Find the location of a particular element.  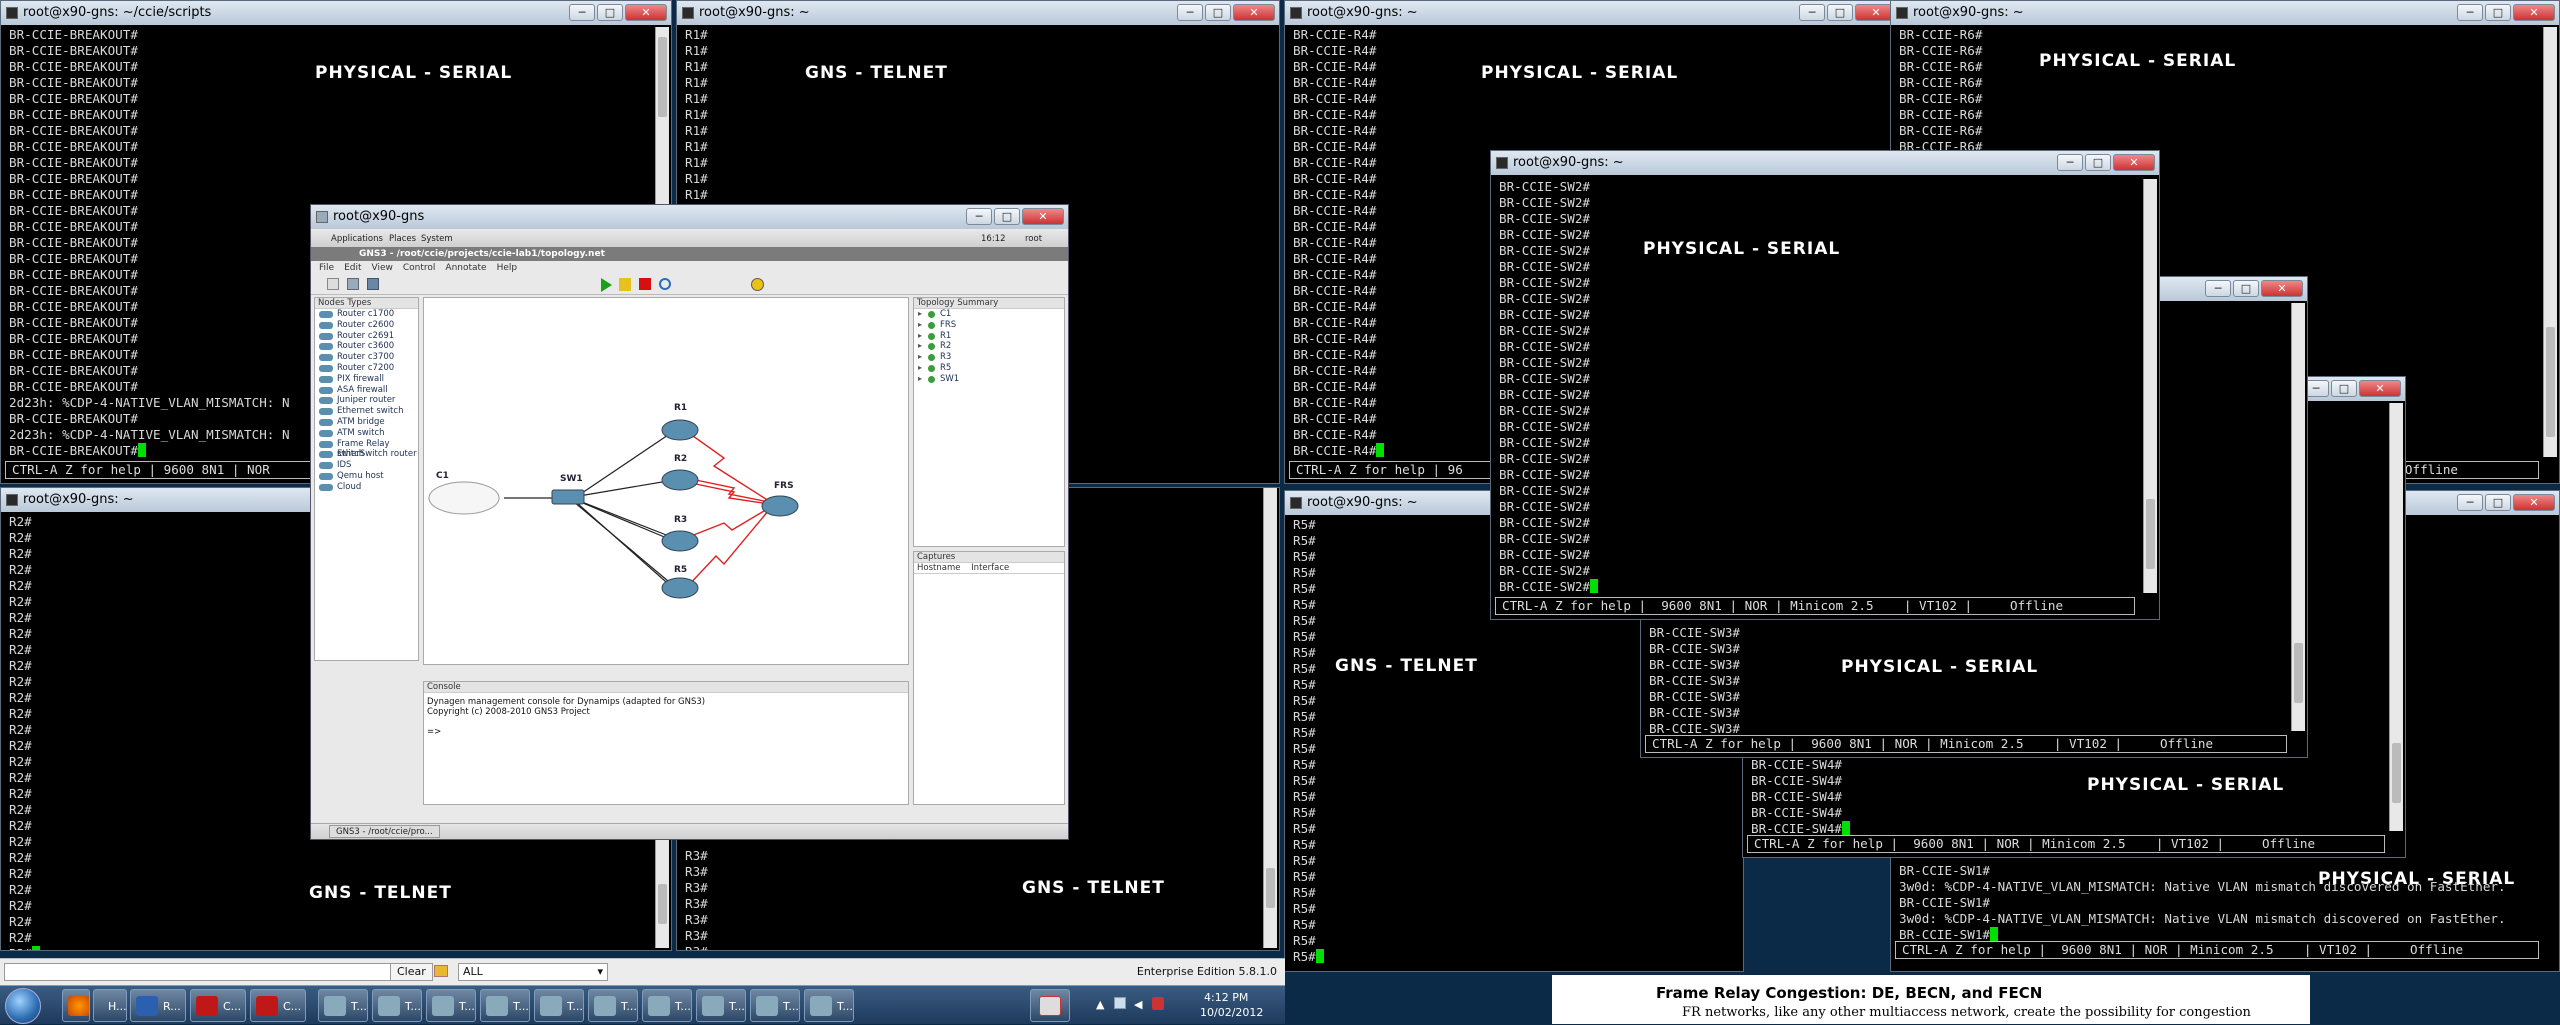

topology-canvas: C1 SW1 R1 R2 R3 R5 FRS is located at coordinates (666, 481).